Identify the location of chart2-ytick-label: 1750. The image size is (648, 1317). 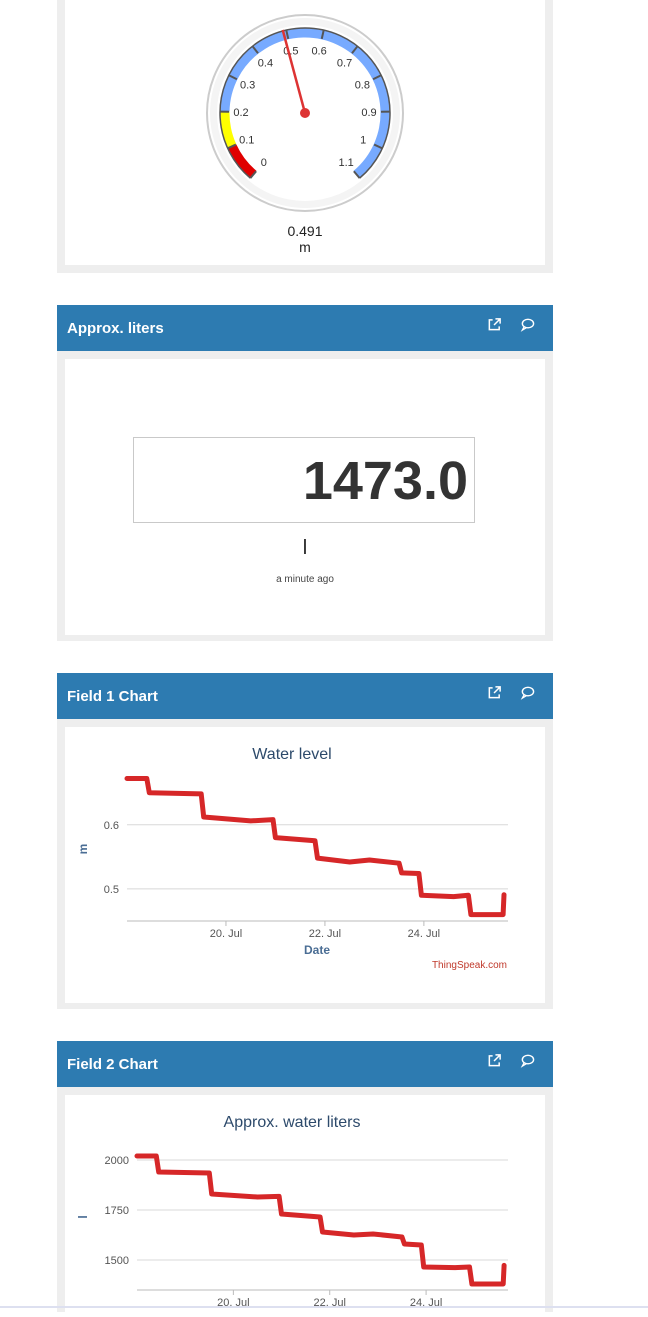
(117, 1211).